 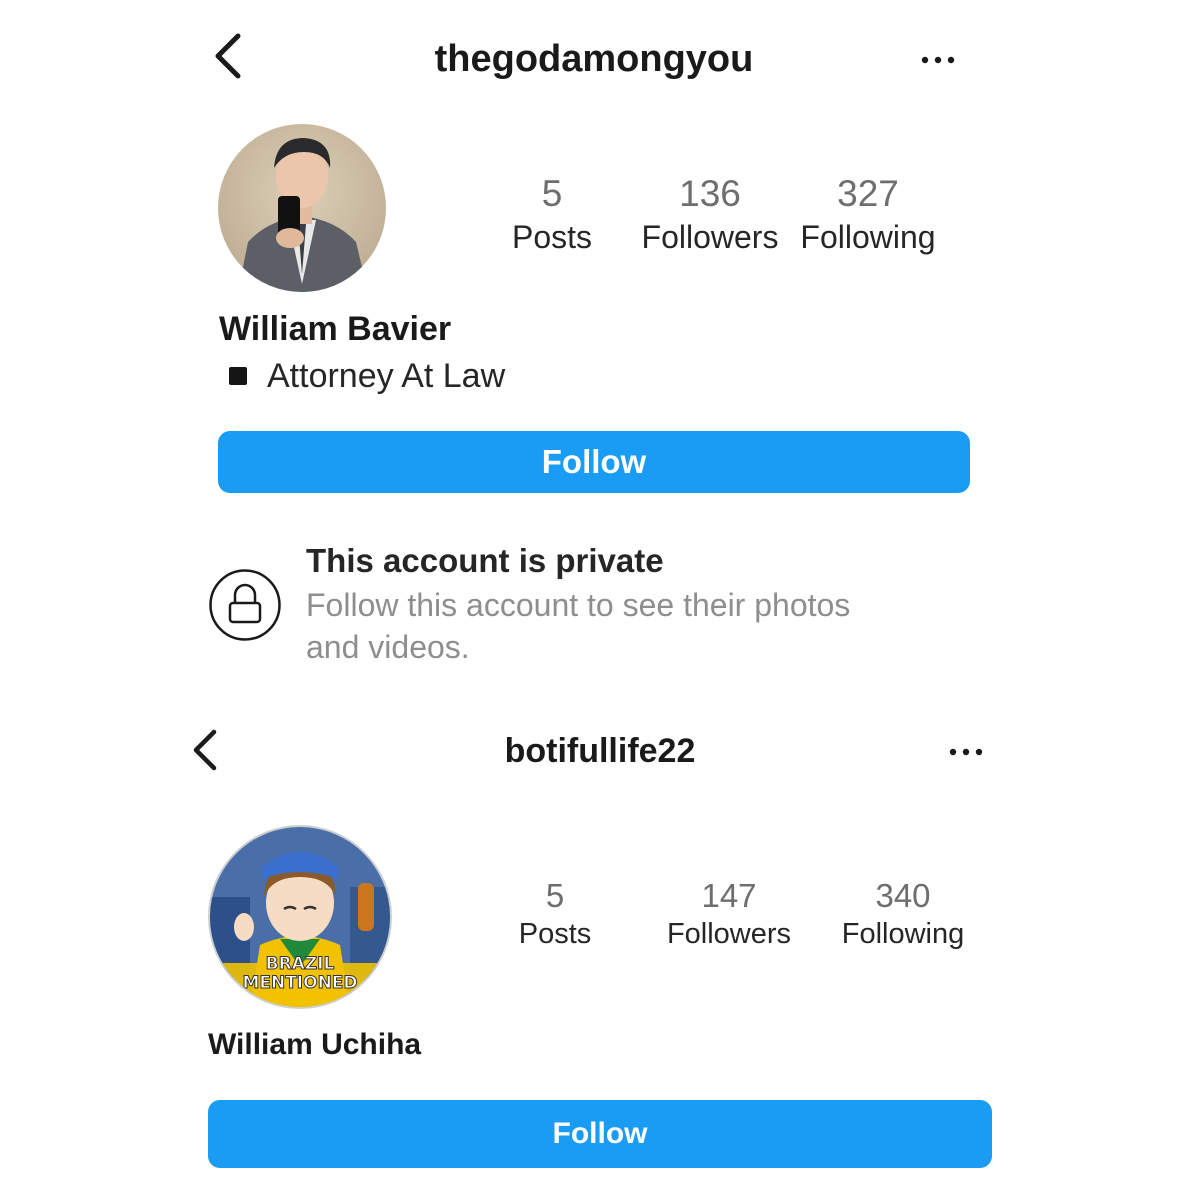 I want to click on stat-posts-2: 5 Posts, so click(x=555, y=914).